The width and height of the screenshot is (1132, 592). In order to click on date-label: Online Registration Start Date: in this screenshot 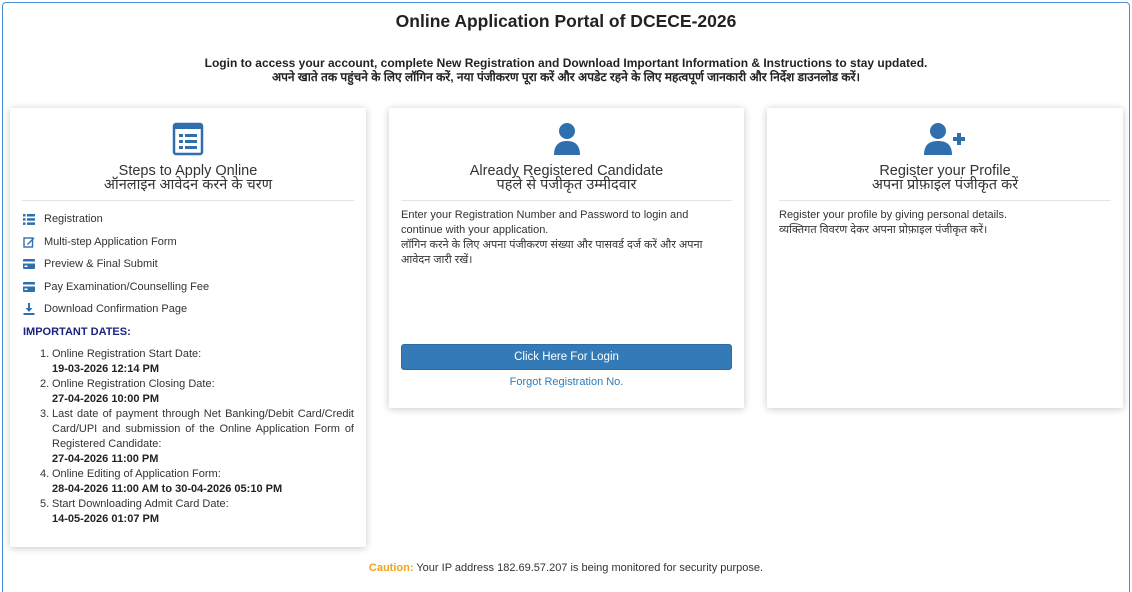, I will do `click(127, 354)`.